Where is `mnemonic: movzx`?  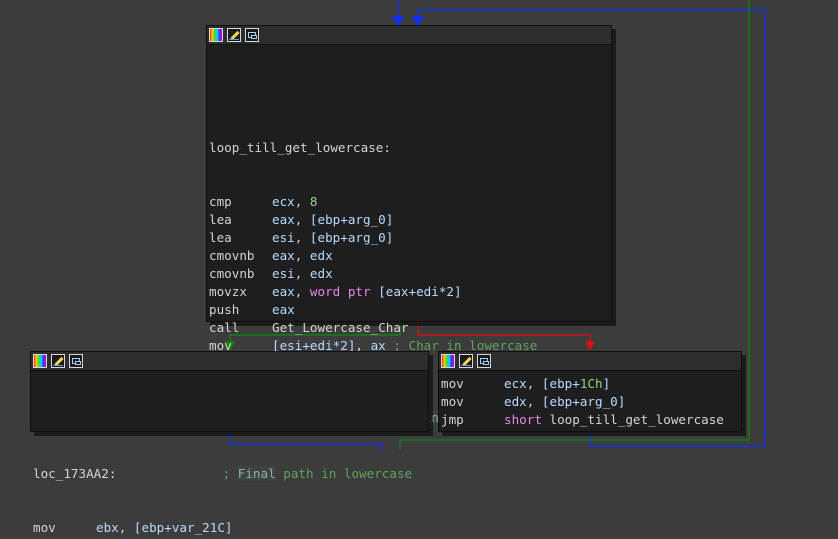
mnemonic: movzx is located at coordinates (240, 292).